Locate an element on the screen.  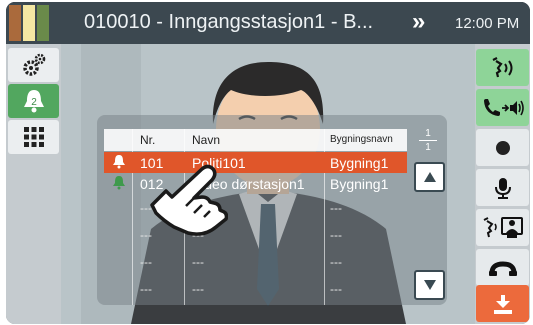
monitor-talk-icon is located at coordinates (503, 227).